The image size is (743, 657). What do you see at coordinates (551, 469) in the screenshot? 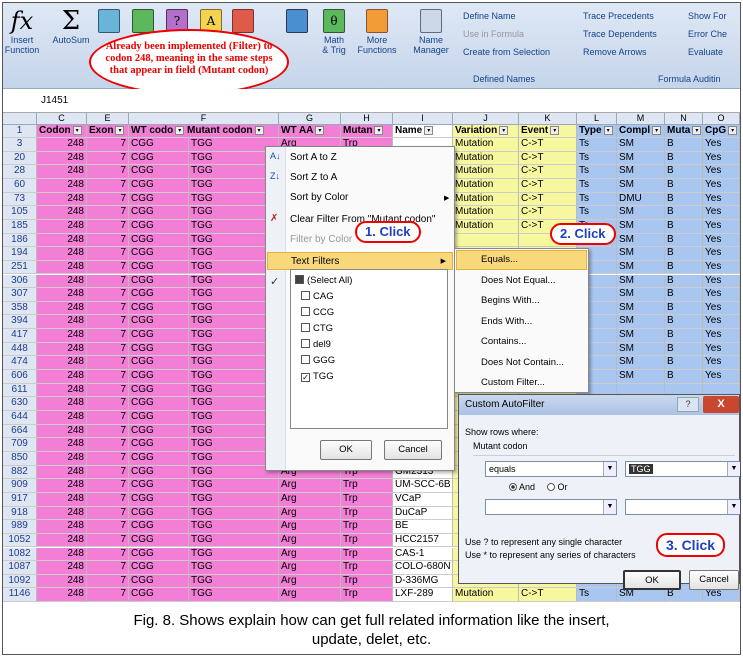
I see `operator-select: equals ▼` at bounding box center [551, 469].